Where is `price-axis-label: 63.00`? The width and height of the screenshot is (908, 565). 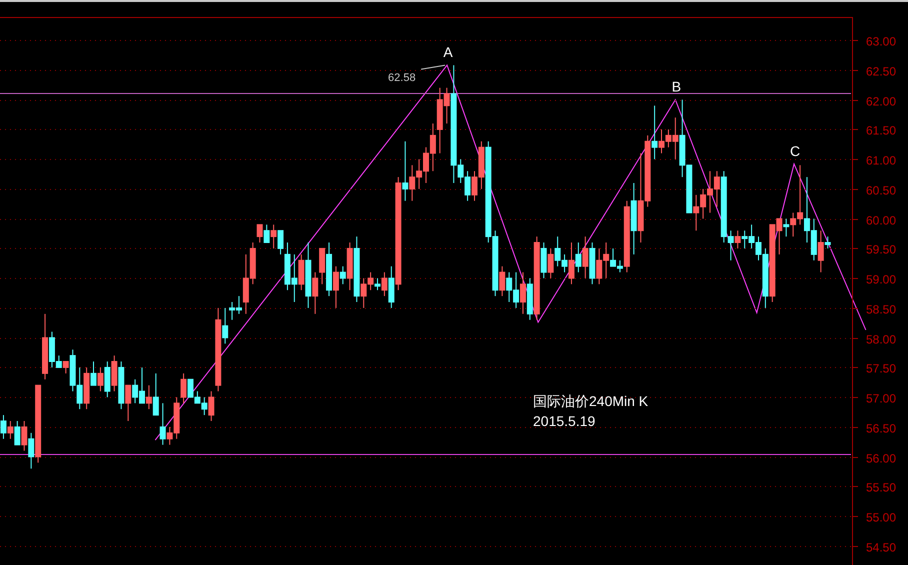 price-axis-label: 63.00 is located at coordinates (881, 41).